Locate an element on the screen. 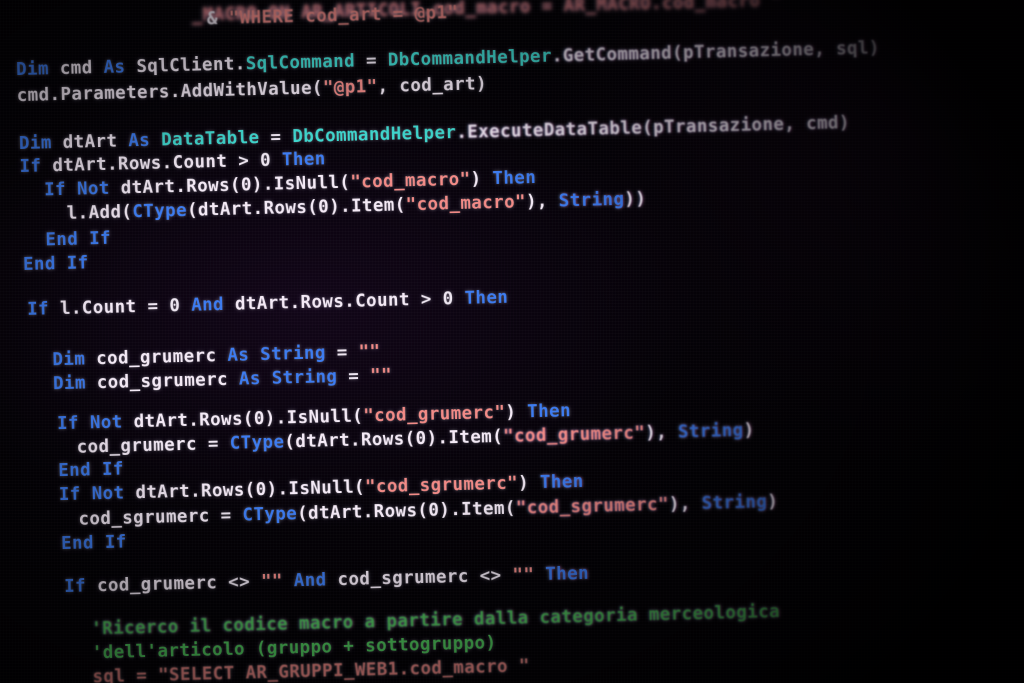 The height and width of the screenshot is (683, 1024). code-line: If dtArt.Rows.Count > 0 Then is located at coordinates (172, 163).